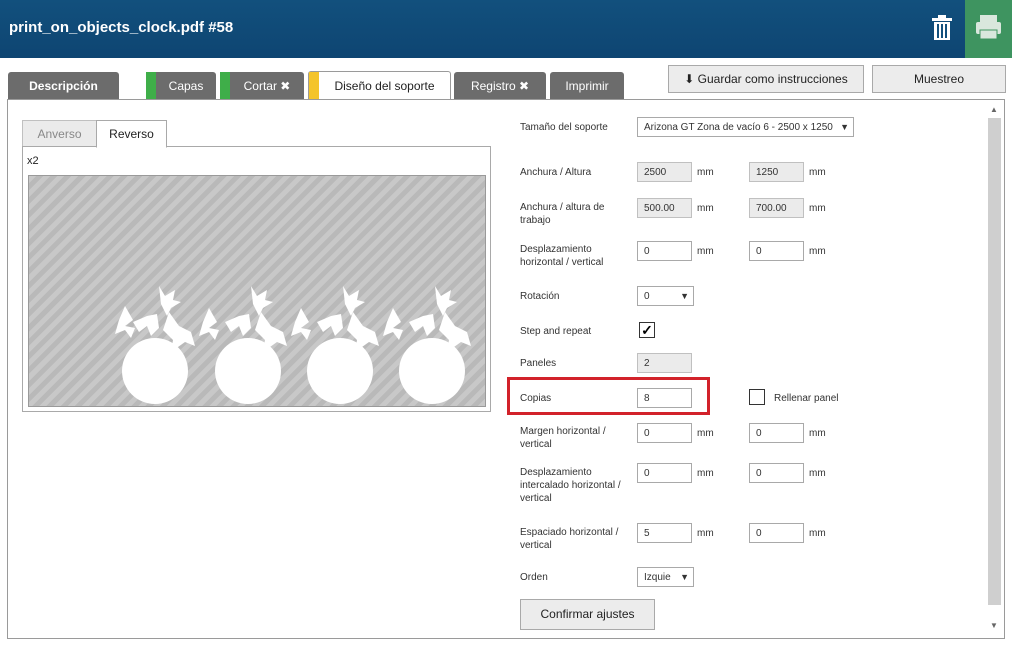 The image size is (1012, 645). I want to click on tab-descripcion: Descripción, so click(63, 85).